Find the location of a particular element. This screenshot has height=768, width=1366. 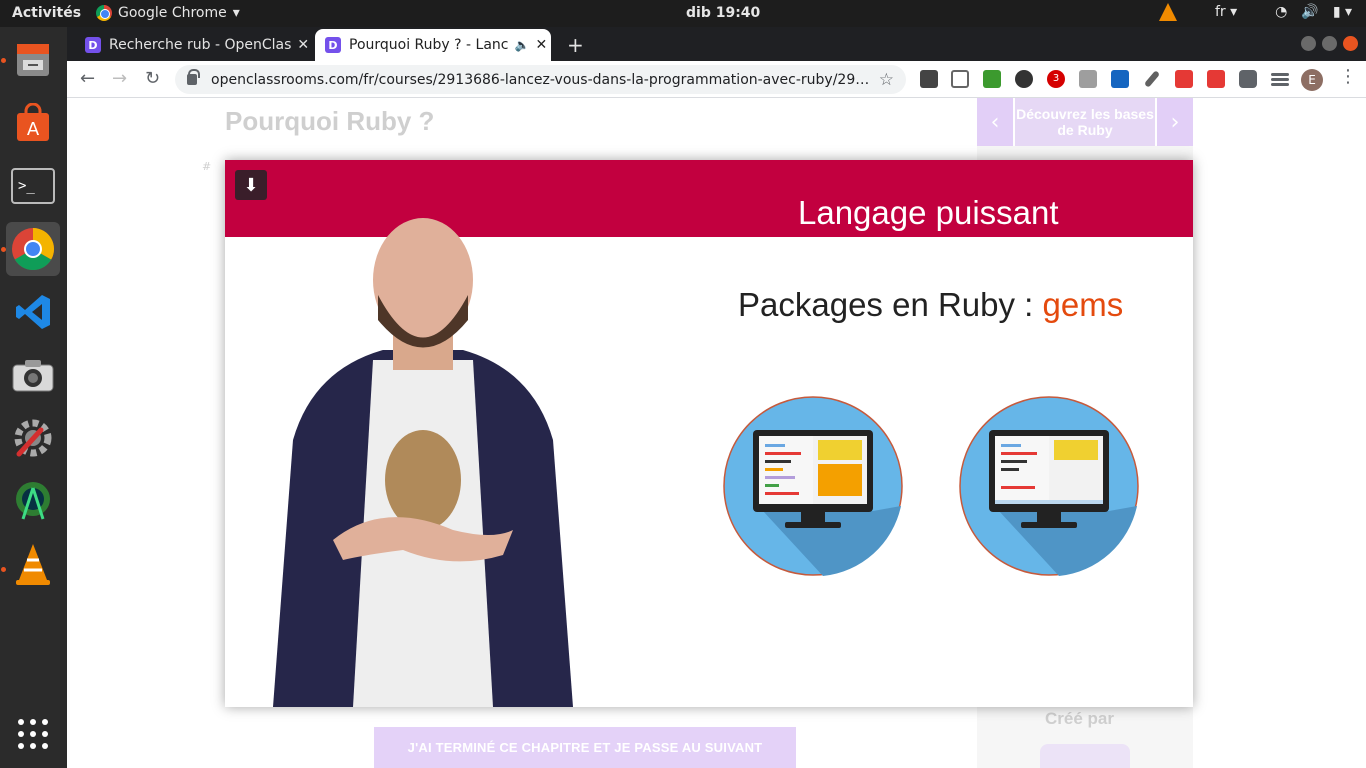

settings-app-icon is located at coordinates (33, 438).